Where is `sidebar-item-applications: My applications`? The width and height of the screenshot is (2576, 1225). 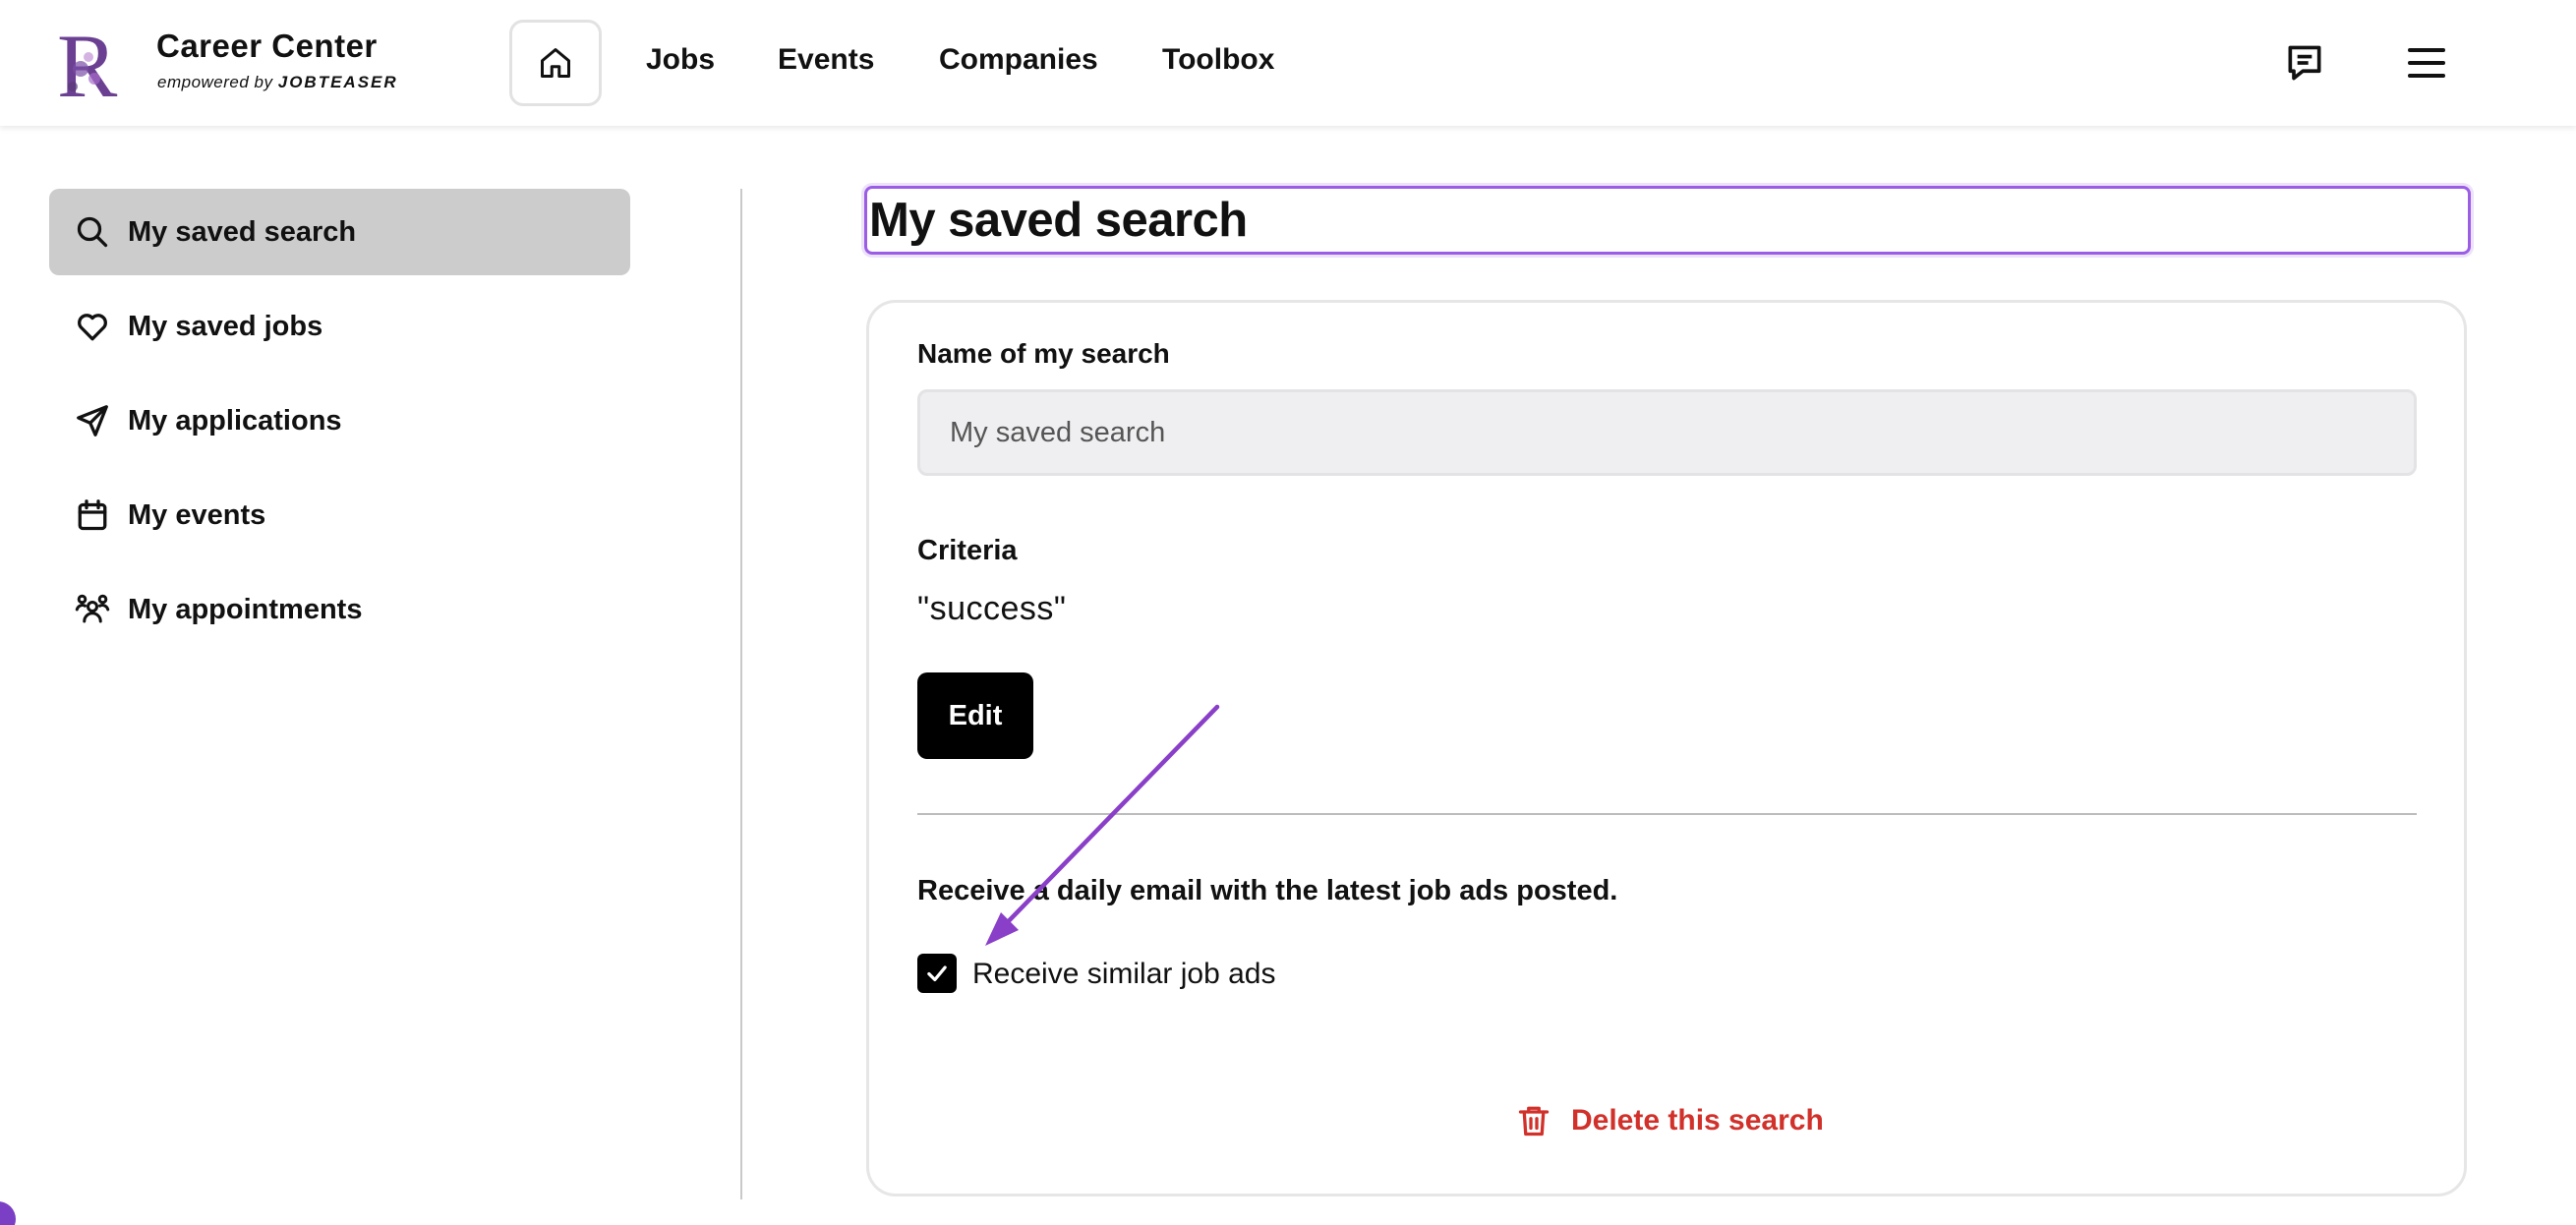 sidebar-item-applications: My applications is located at coordinates (339, 421).